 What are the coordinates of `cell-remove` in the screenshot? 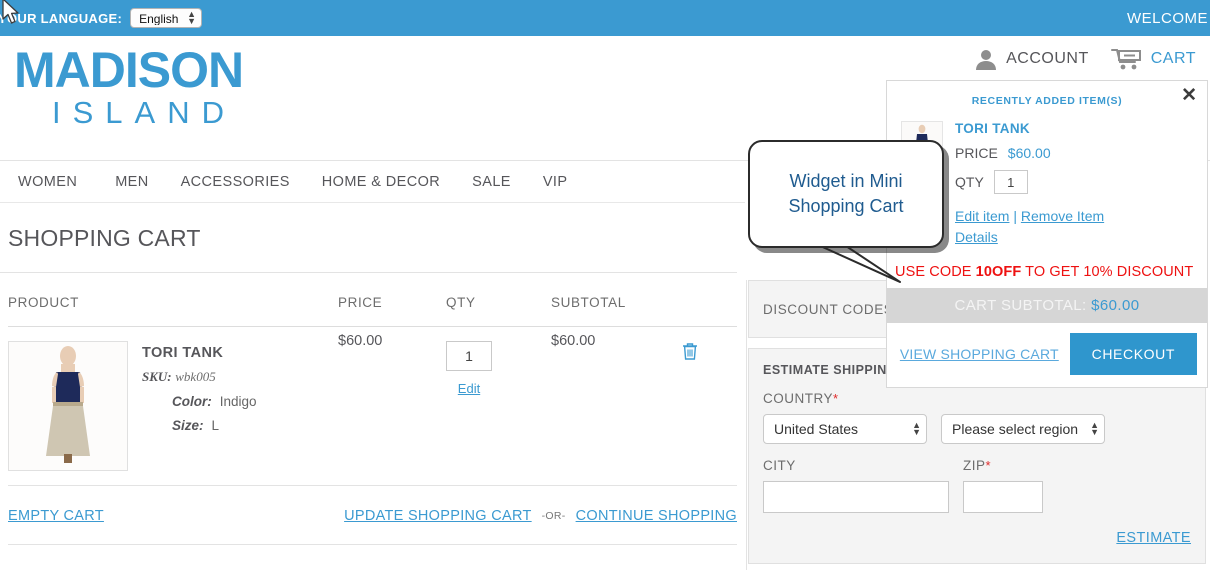 It's located at (709, 406).